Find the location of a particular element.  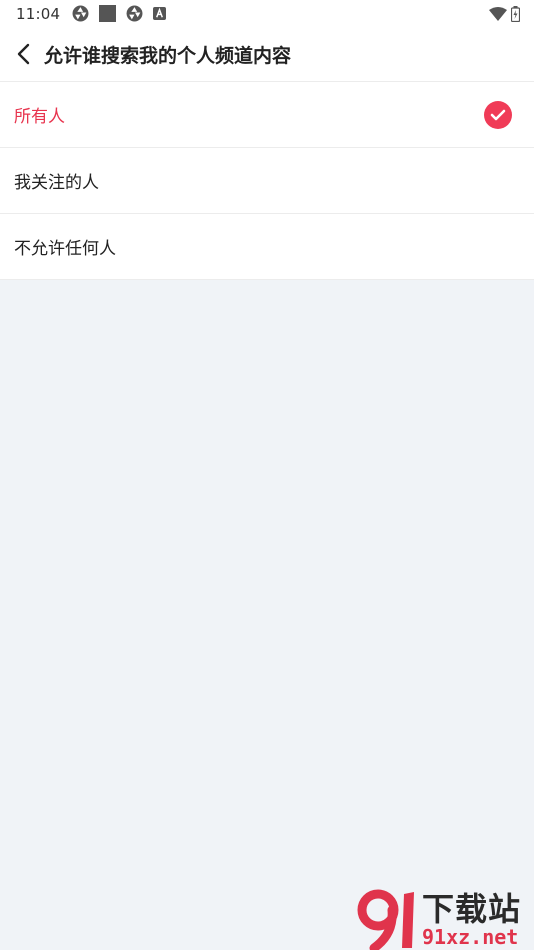

battery-icon is located at coordinates (515, 13).